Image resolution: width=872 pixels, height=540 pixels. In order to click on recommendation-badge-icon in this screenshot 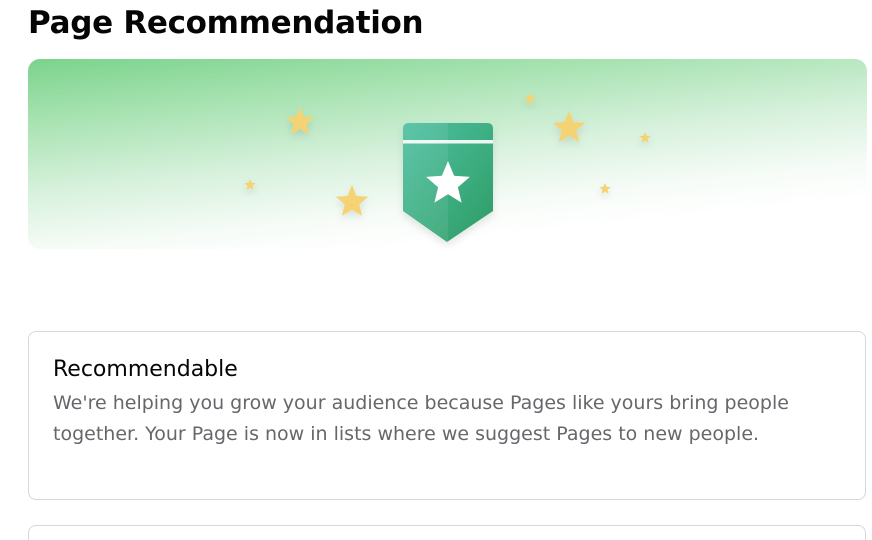, I will do `click(448, 182)`.